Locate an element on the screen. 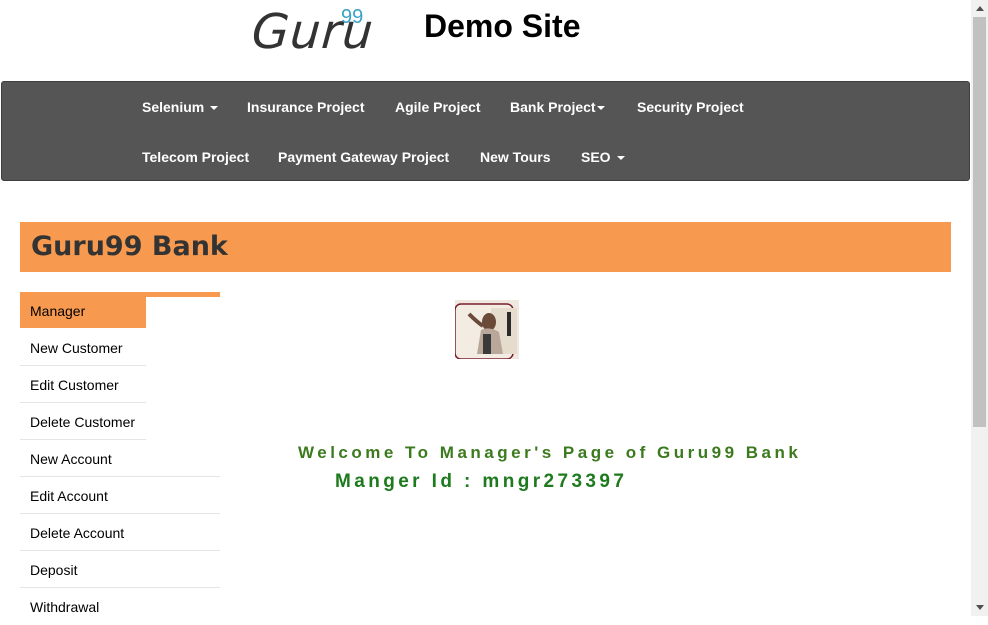  nav-seo: SEO is located at coordinates (603, 157).